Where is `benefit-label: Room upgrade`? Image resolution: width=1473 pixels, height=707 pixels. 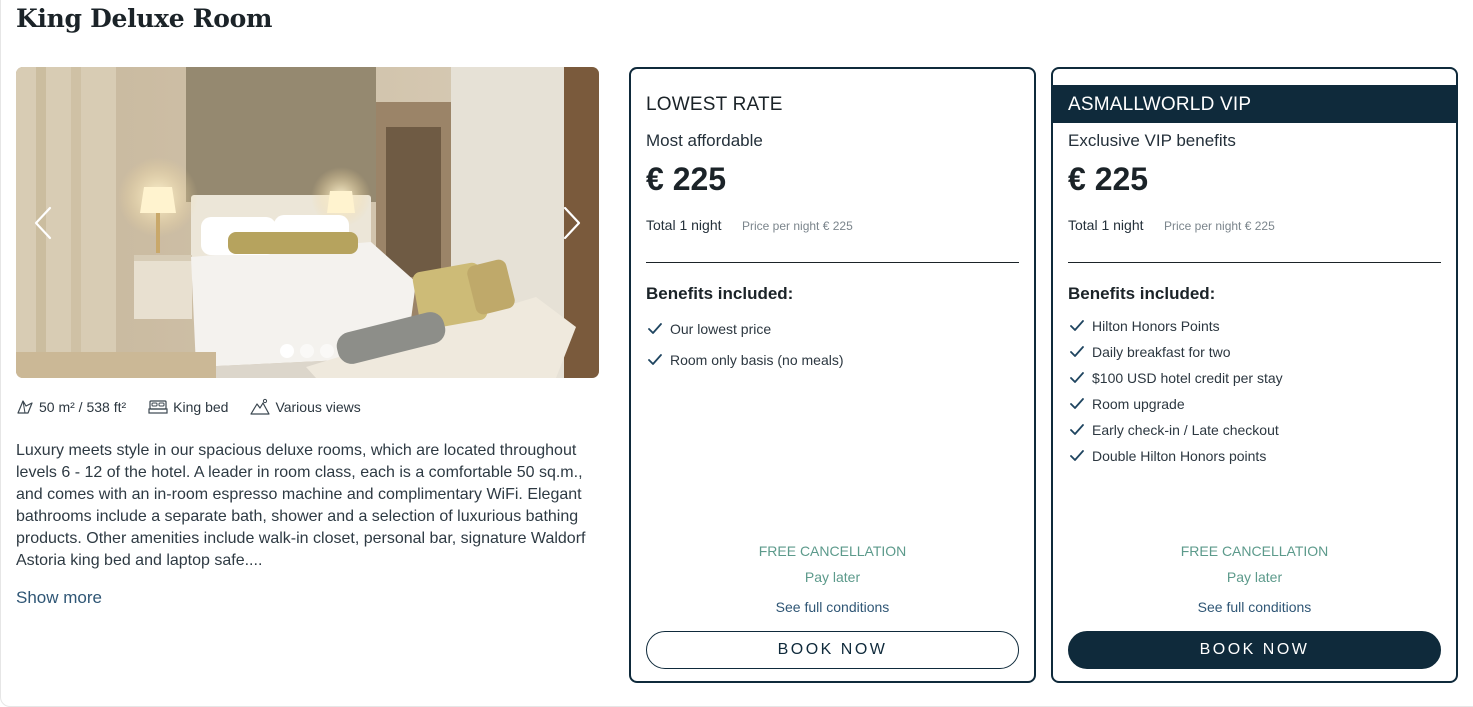
benefit-label: Room upgrade is located at coordinates (1138, 404).